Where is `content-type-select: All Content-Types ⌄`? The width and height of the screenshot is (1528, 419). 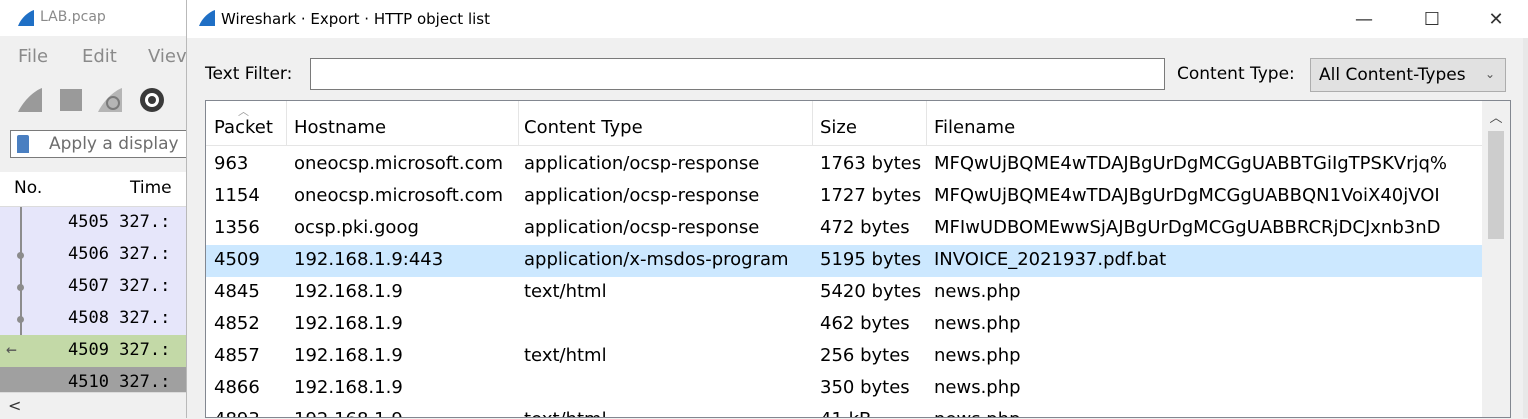 content-type-select: All Content-Types ⌄ is located at coordinates (1408, 75).